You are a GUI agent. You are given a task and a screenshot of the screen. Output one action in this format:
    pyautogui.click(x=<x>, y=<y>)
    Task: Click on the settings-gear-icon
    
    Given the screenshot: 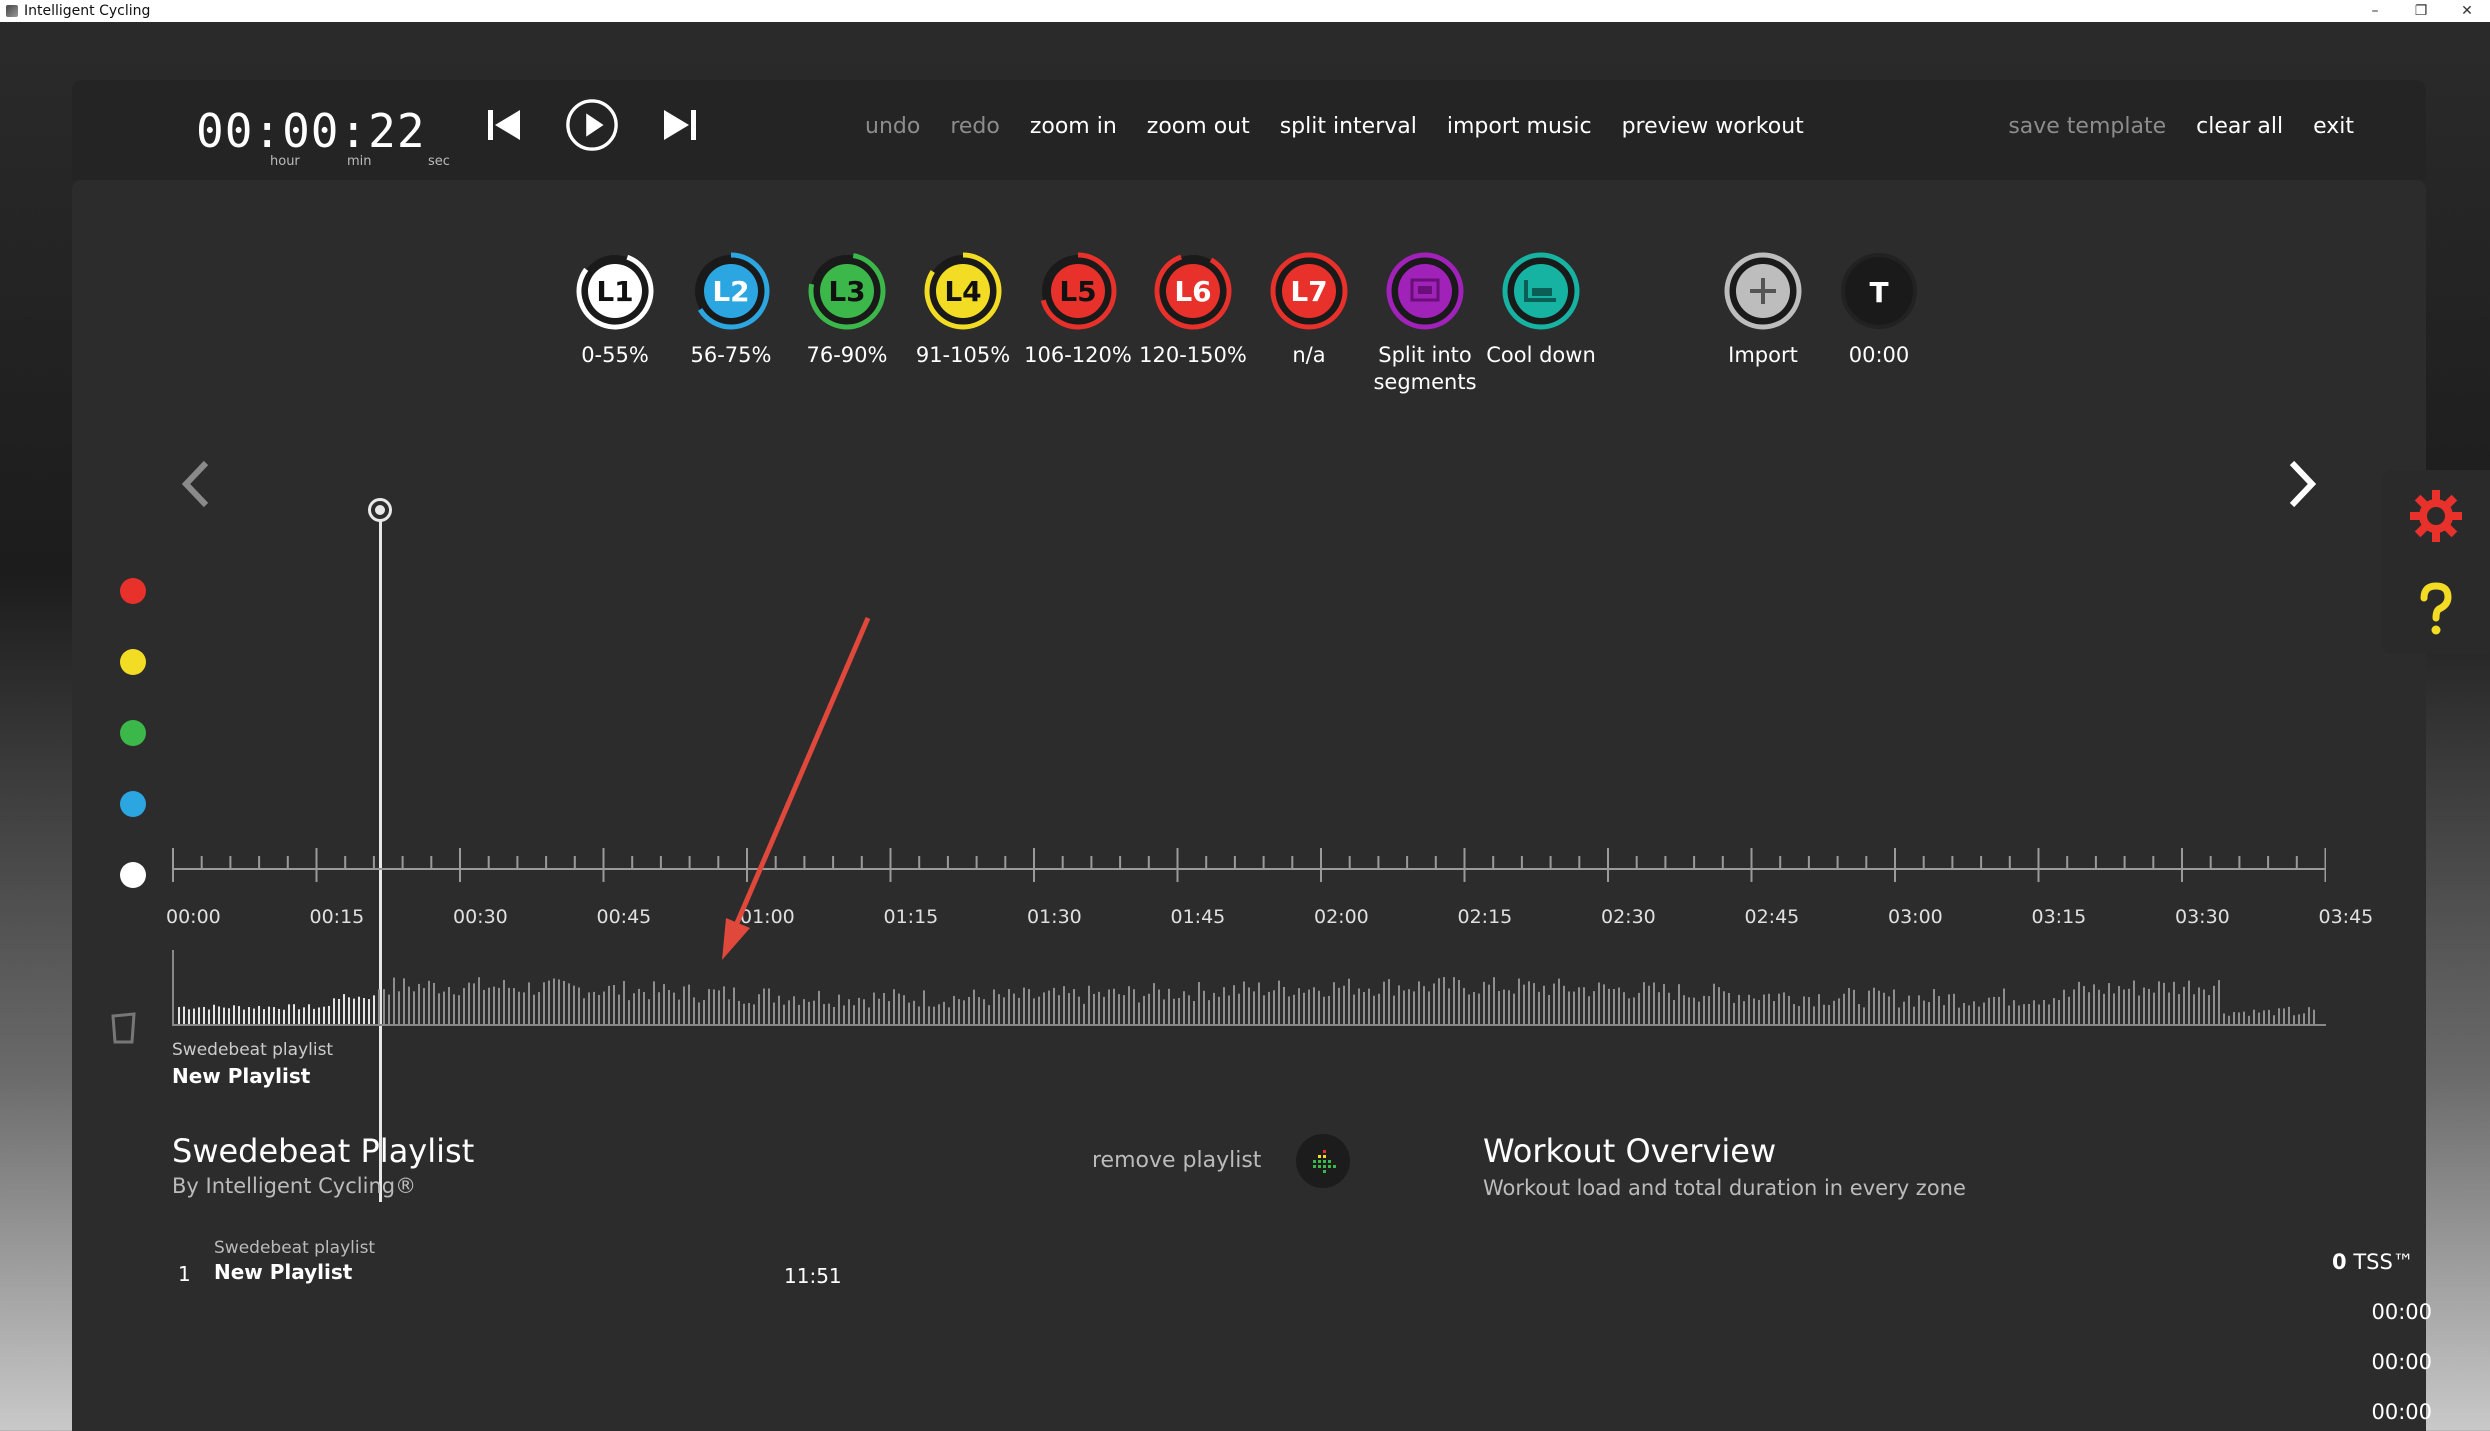 What is the action you would take?
    pyautogui.click(x=2436, y=516)
    